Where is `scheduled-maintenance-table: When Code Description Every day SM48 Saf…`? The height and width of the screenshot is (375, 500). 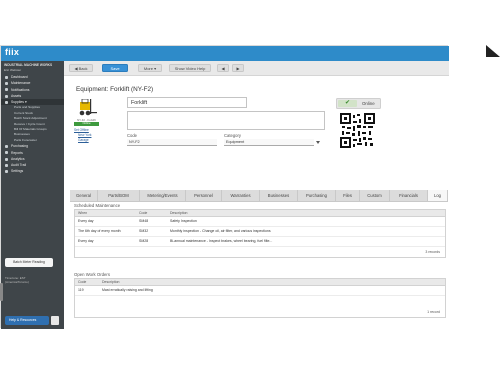
scheduled-maintenance-table: When Code Description Every day SM48 Saf… is located at coordinates (260, 233).